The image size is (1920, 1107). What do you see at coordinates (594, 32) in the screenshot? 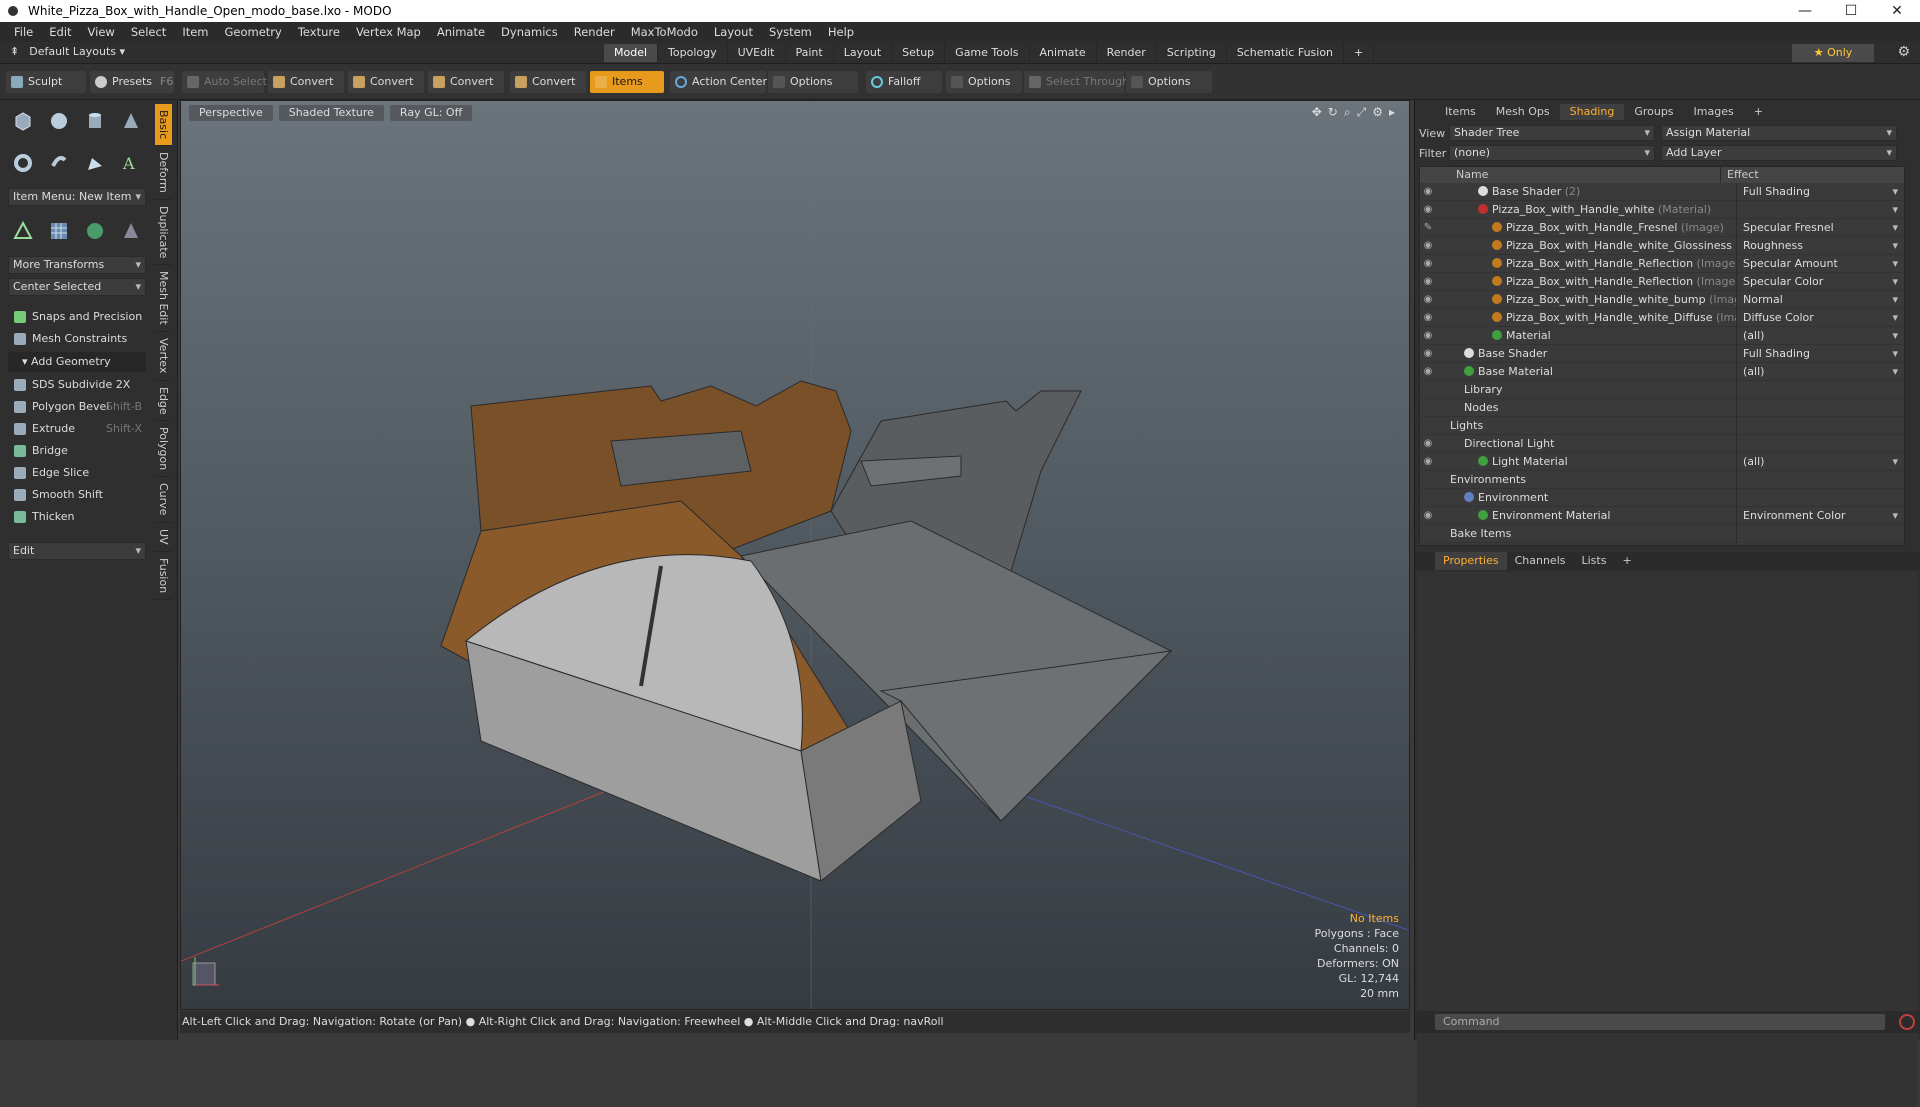
I see `menu-render: Render` at bounding box center [594, 32].